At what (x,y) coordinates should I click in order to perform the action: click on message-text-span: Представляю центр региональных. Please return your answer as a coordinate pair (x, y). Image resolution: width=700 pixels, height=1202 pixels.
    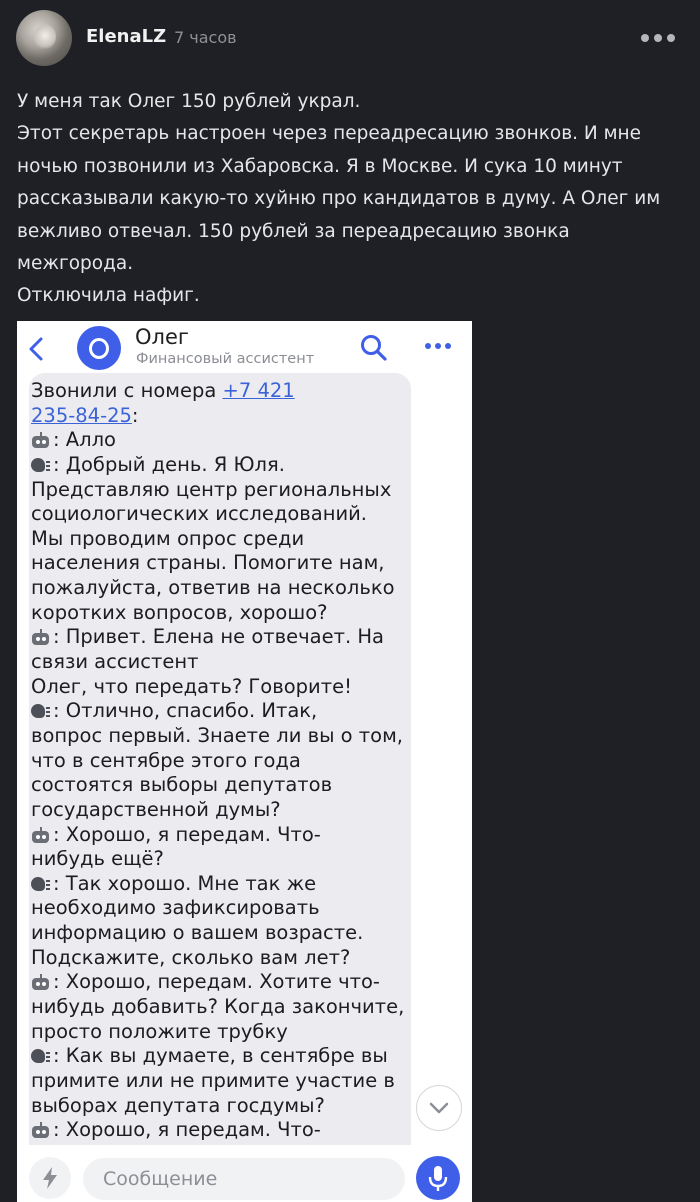
    Looking at the image, I should click on (211, 489).